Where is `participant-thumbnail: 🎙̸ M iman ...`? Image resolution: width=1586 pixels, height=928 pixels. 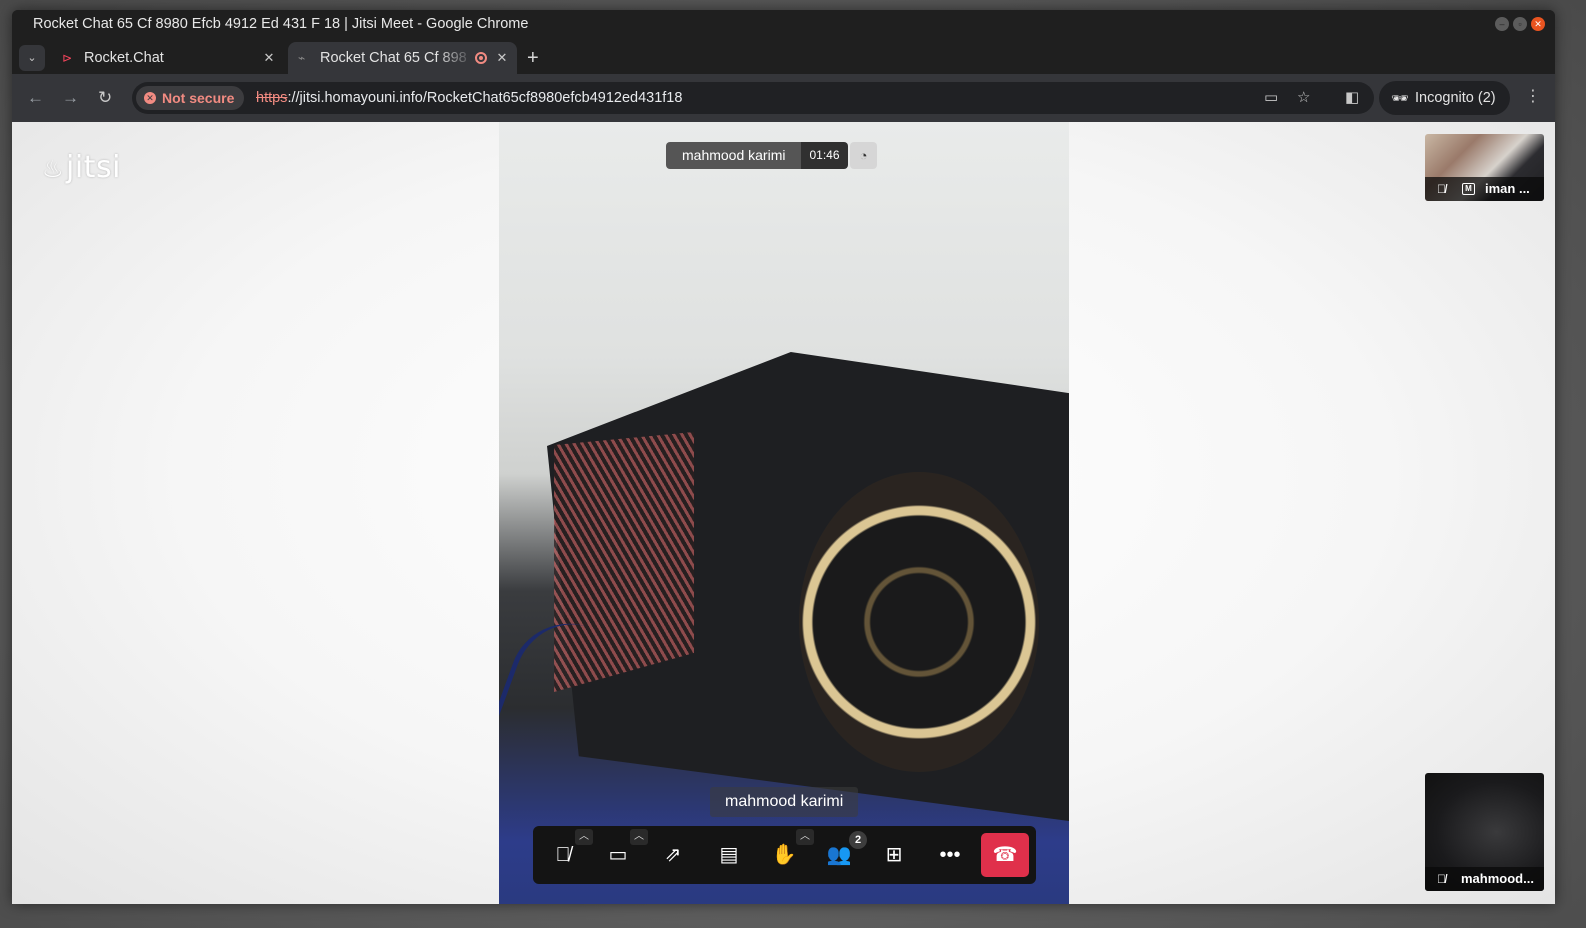
participant-thumbnail: 🎙̸ M iman ... is located at coordinates (1484, 167).